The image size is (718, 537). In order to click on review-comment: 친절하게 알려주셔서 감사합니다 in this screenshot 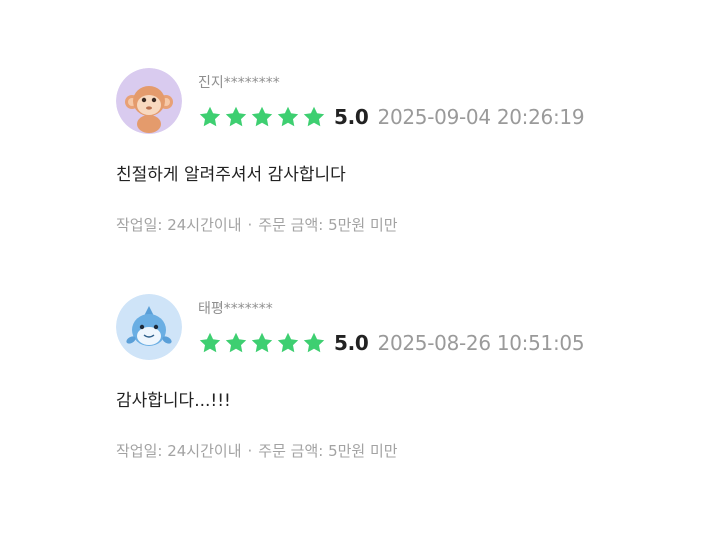, I will do `click(231, 175)`.